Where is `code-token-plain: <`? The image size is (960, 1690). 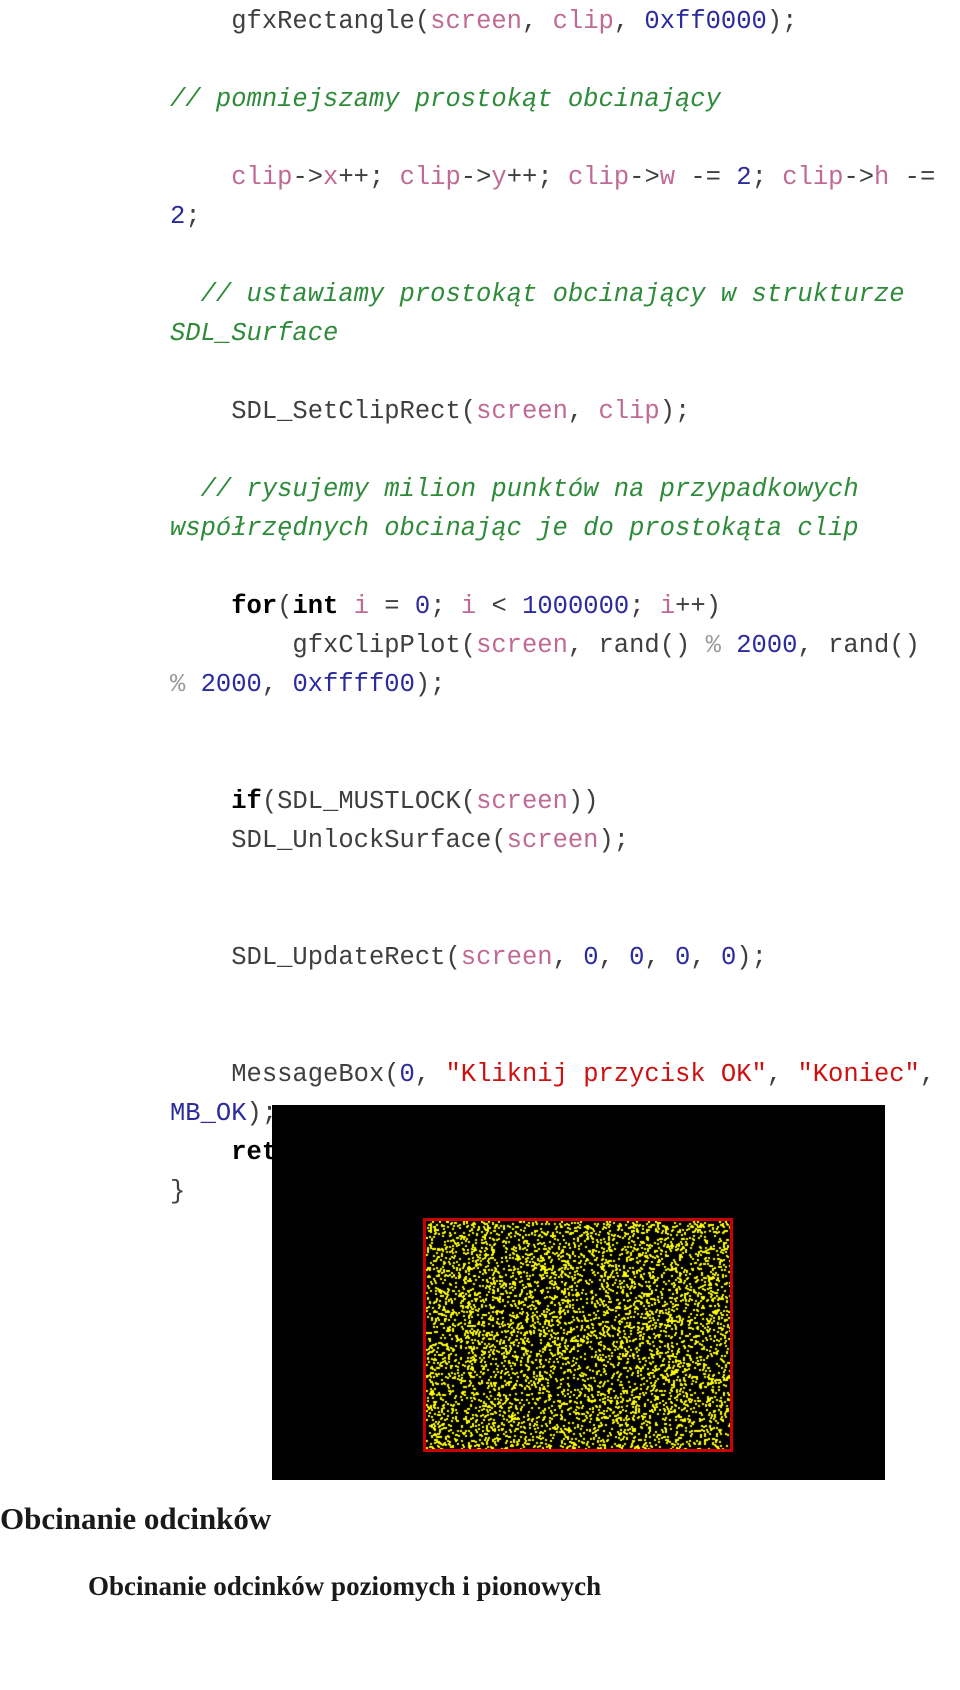
code-token-plain: < is located at coordinates (499, 606).